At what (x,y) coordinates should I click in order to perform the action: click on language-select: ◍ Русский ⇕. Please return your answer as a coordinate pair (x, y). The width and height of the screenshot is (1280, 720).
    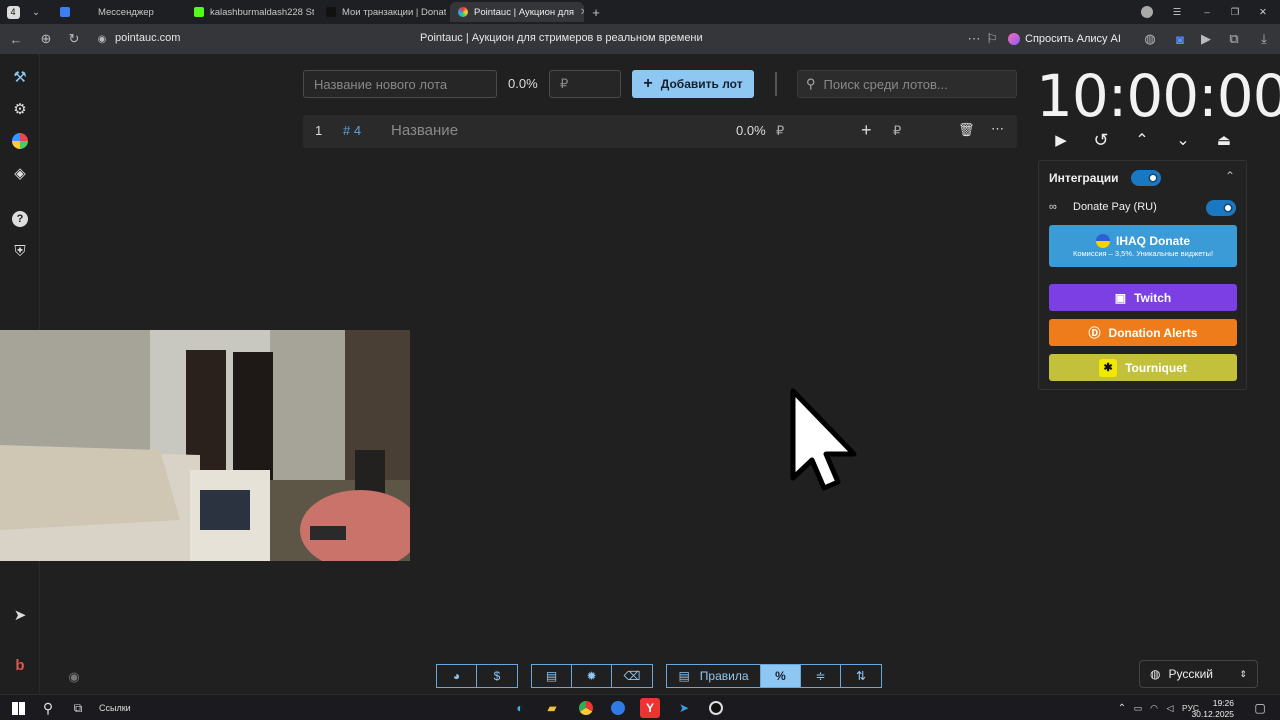
    Looking at the image, I should click on (1198, 674).